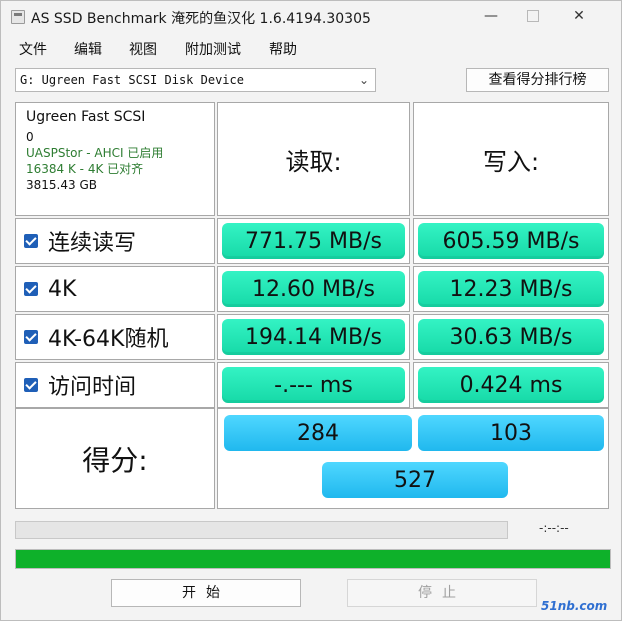 This screenshot has width=622, height=621. What do you see at coordinates (511, 159) in the screenshot?
I see `write-header: 写入:` at bounding box center [511, 159].